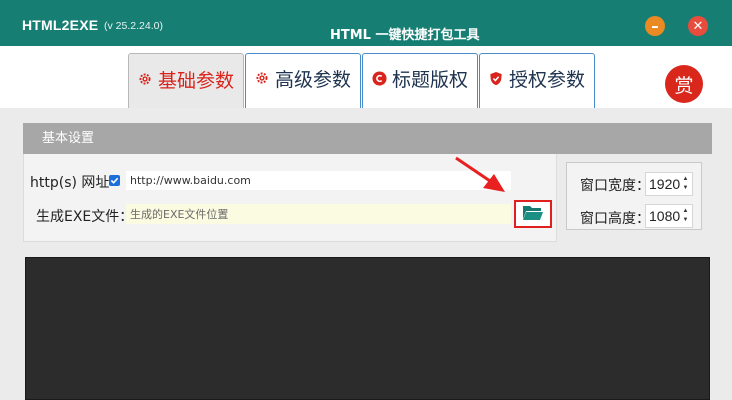 Image resolution: width=732 pixels, height=400 pixels. I want to click on tab-advanced-params: 高级参数, so click(303, 80).